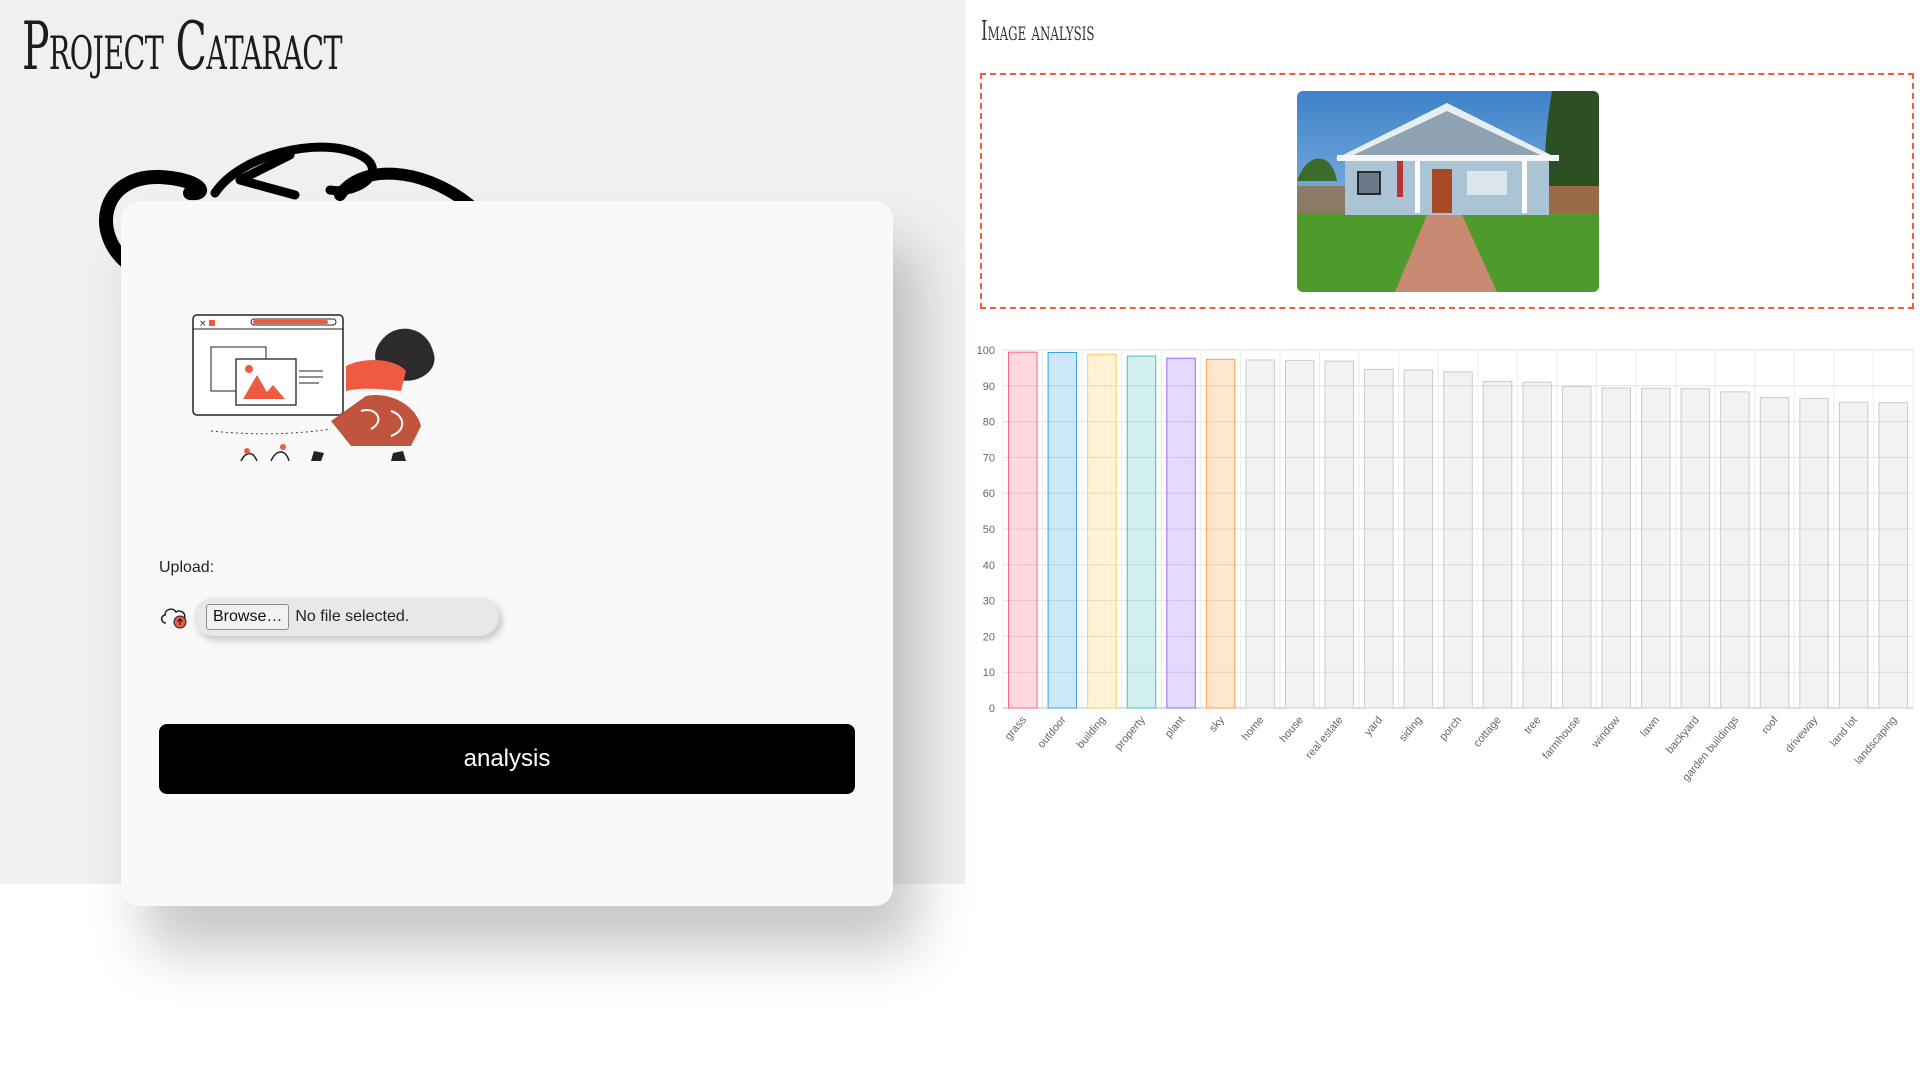 The height and width of the screenshot is (1080, 1920). I want to click on cloud-upload-icon, so click(173, 618).